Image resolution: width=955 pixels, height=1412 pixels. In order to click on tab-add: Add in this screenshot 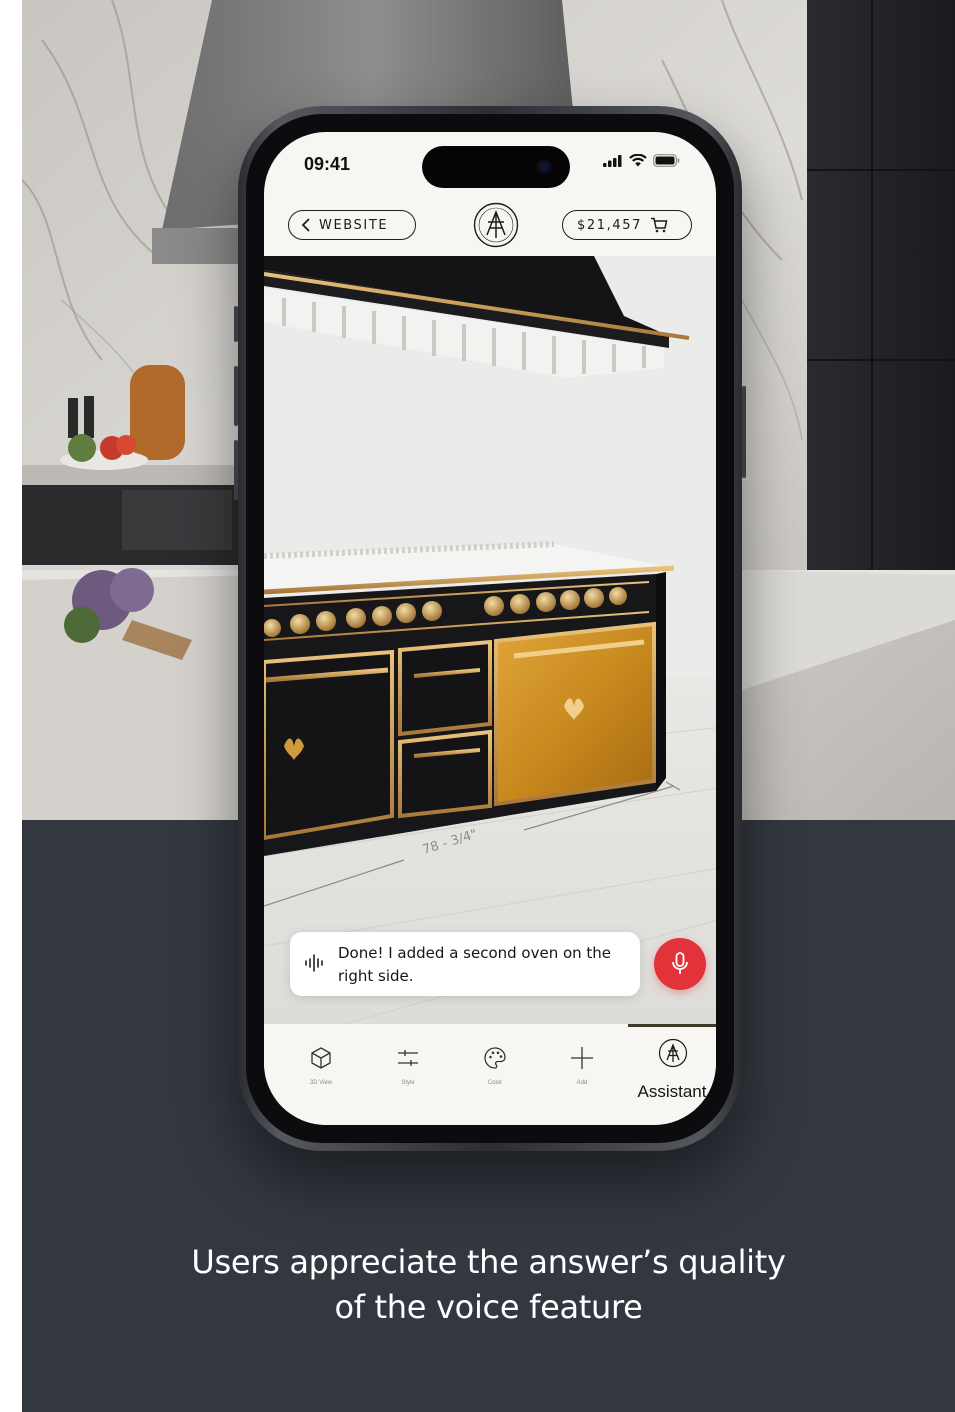, I will do `click(582, 1064)`.